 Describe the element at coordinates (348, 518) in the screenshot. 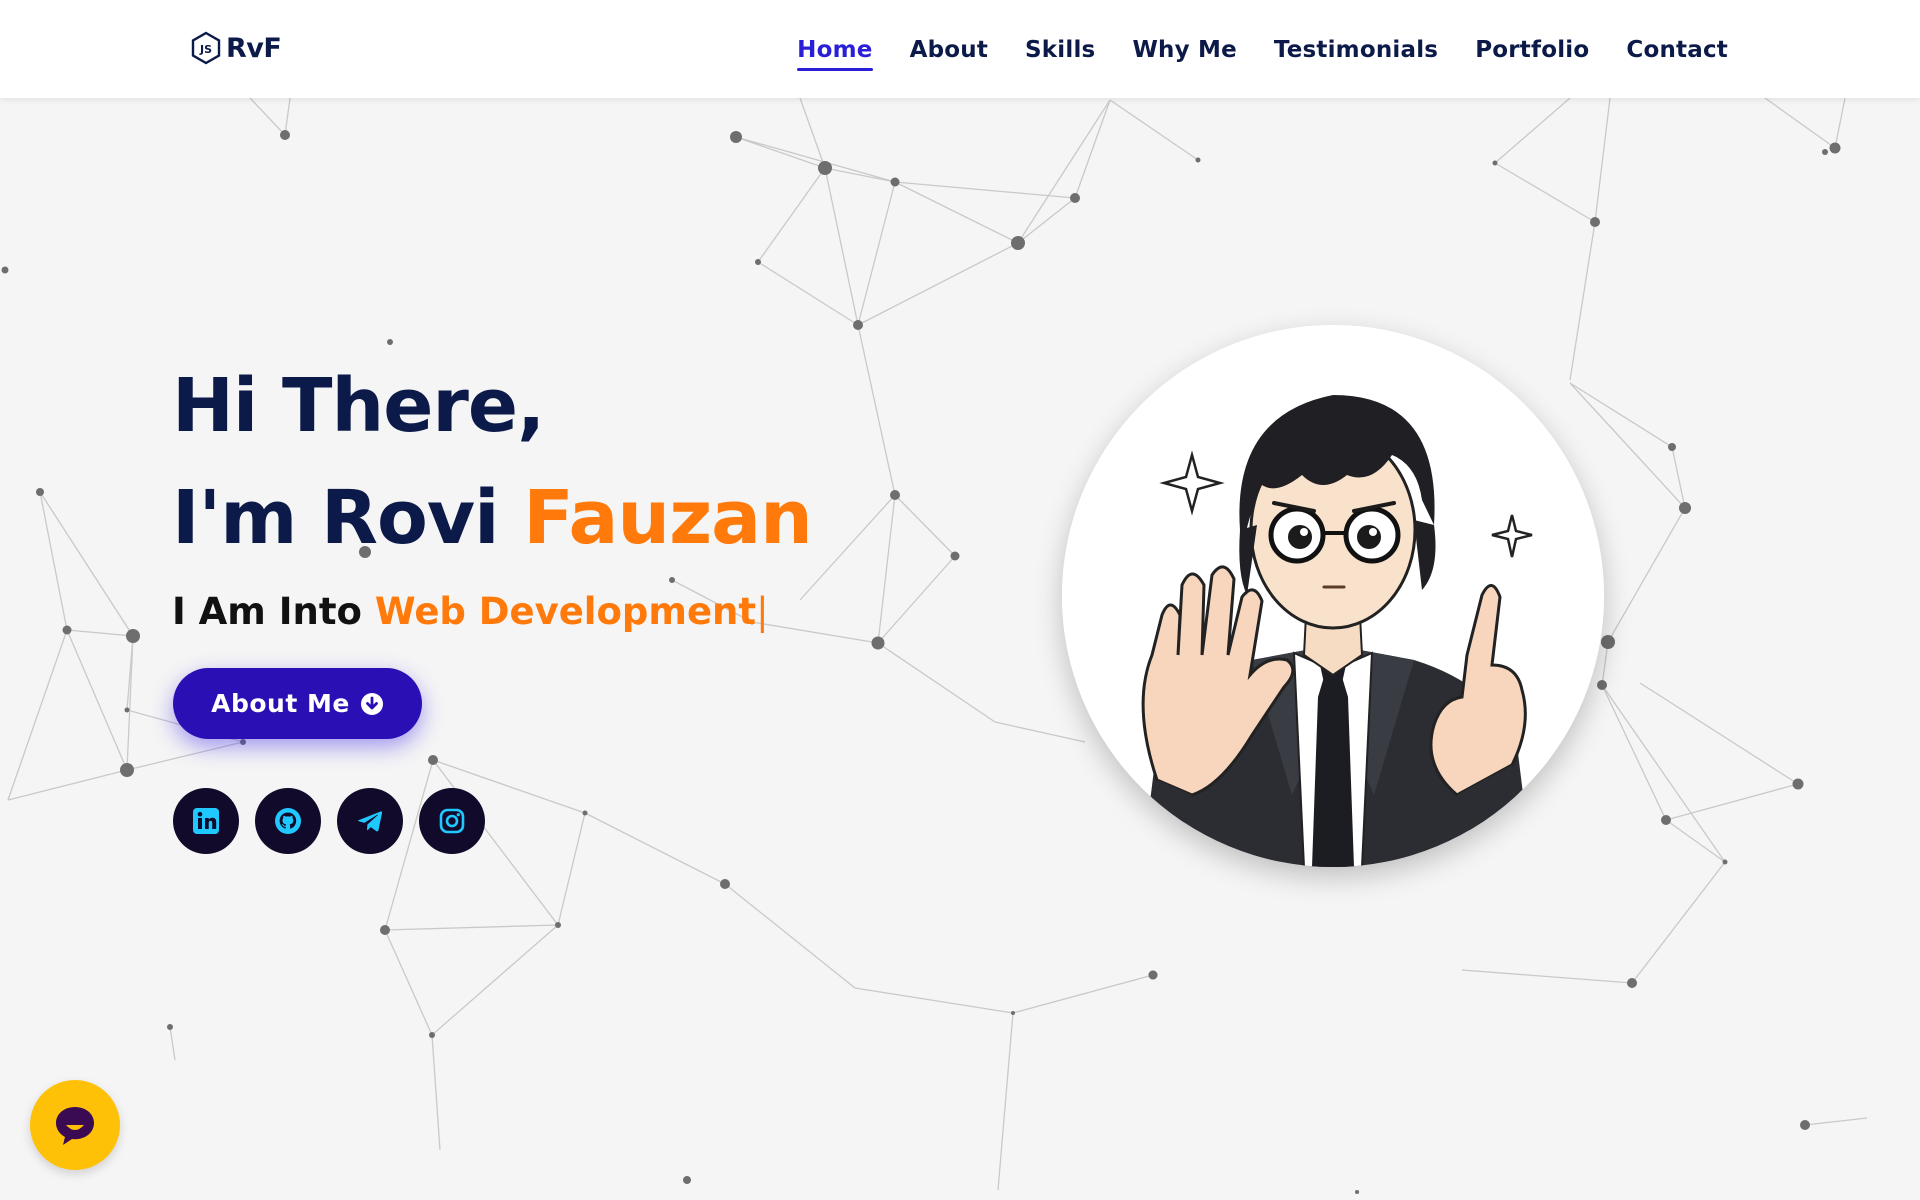

I see `greeting-line-2-prefix: I'm Rovi` at that location.